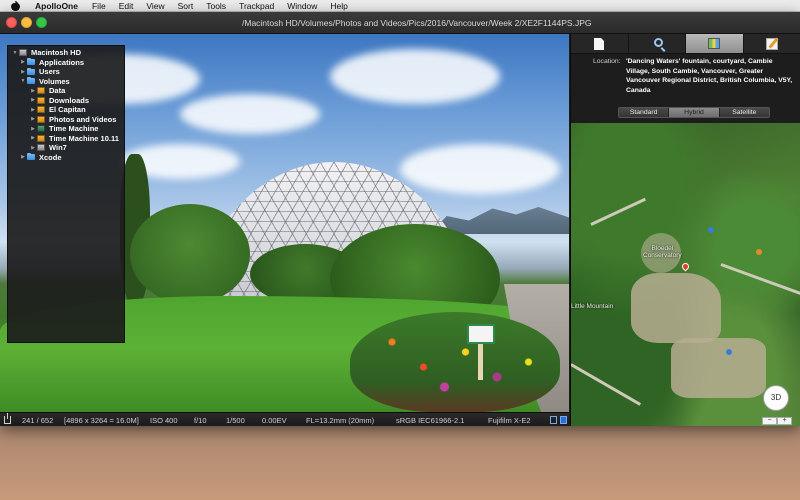 This screenshot has height=500, width=800. What do you see at coordinates (41, 22) in the screenshot?
I see `zoom-window-button` at bounding box center [41, 22].